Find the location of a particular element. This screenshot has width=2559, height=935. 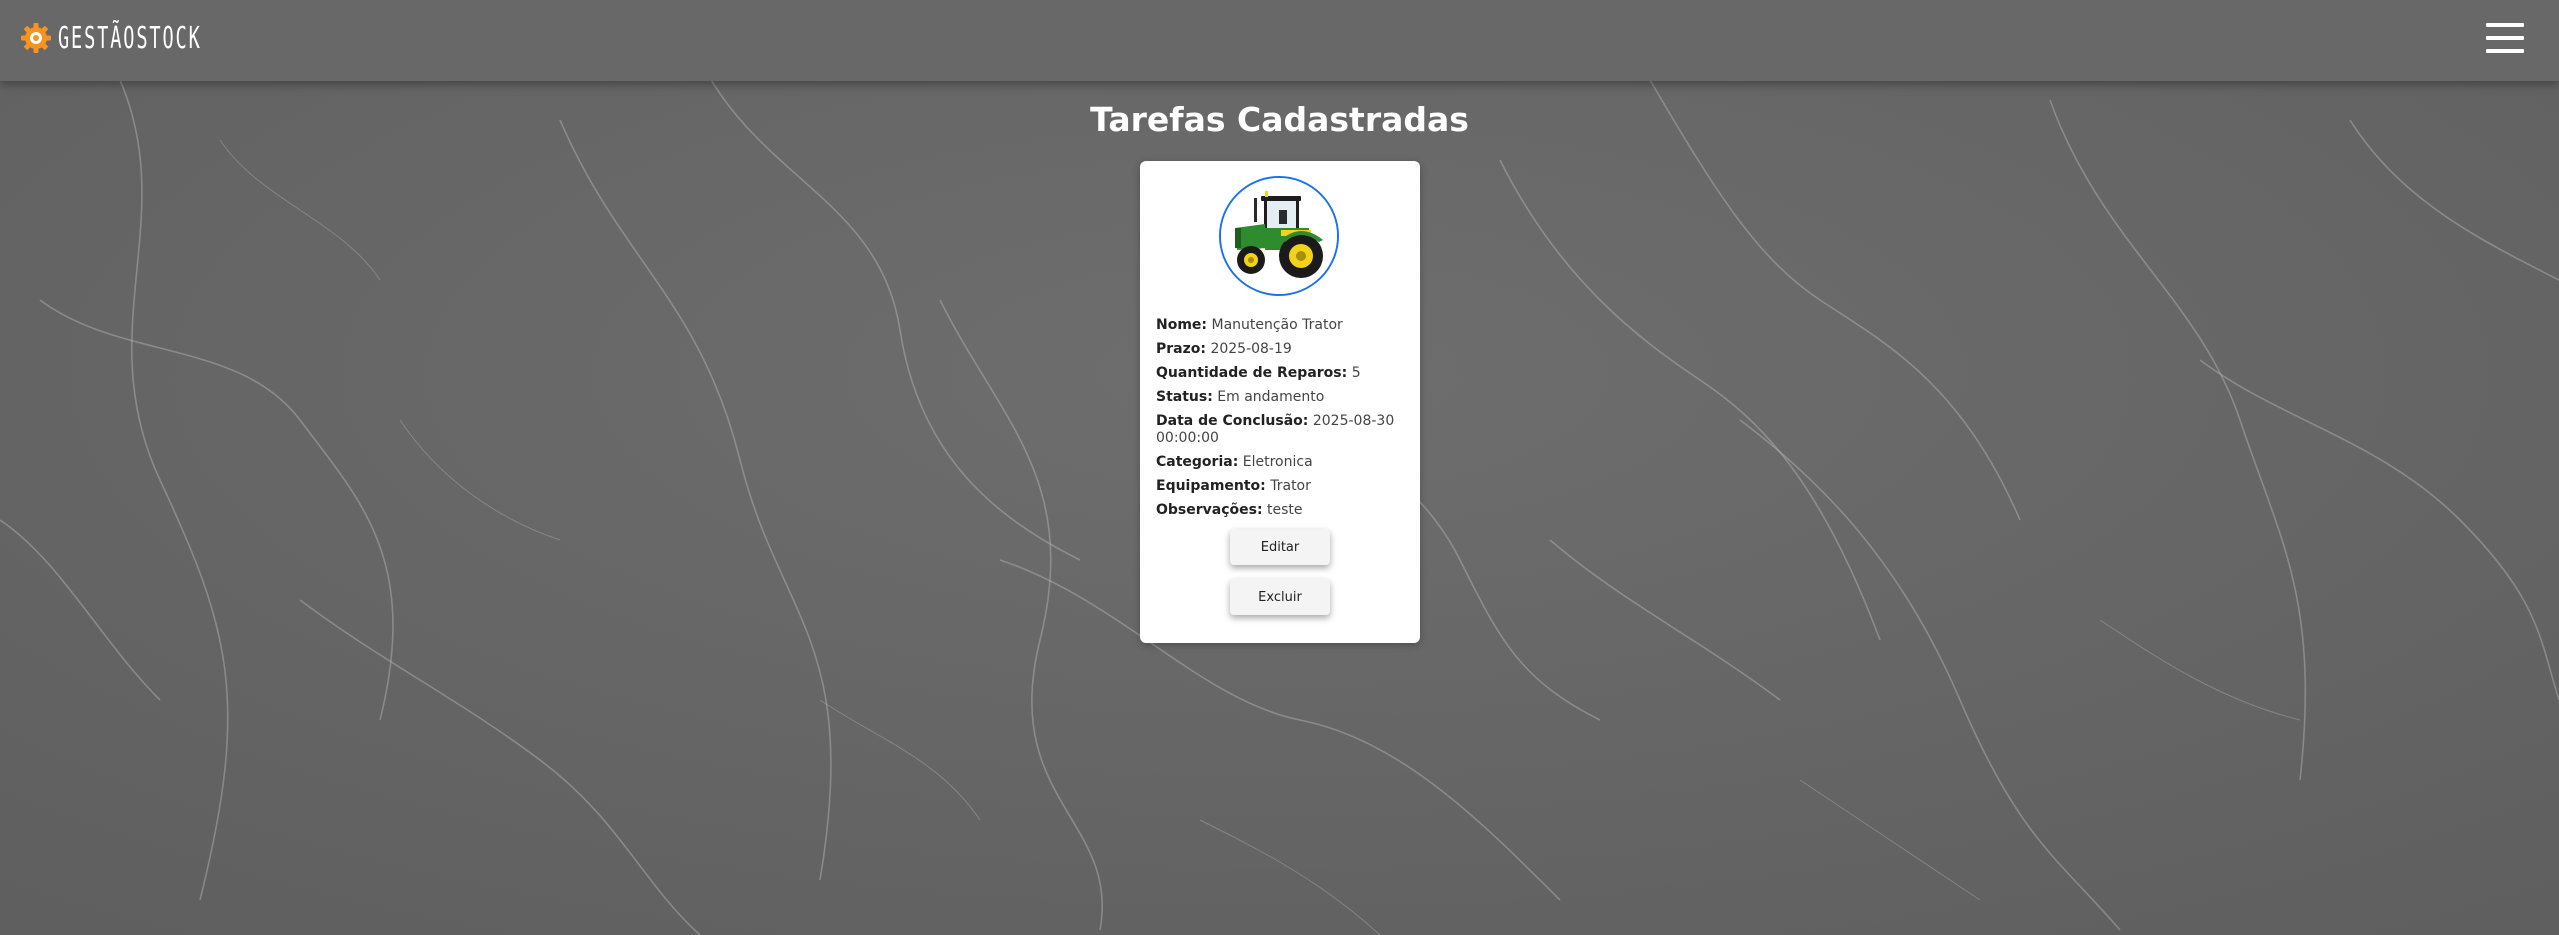

field-observacoes: Observações: teste is located at coordinates (1281, 510).